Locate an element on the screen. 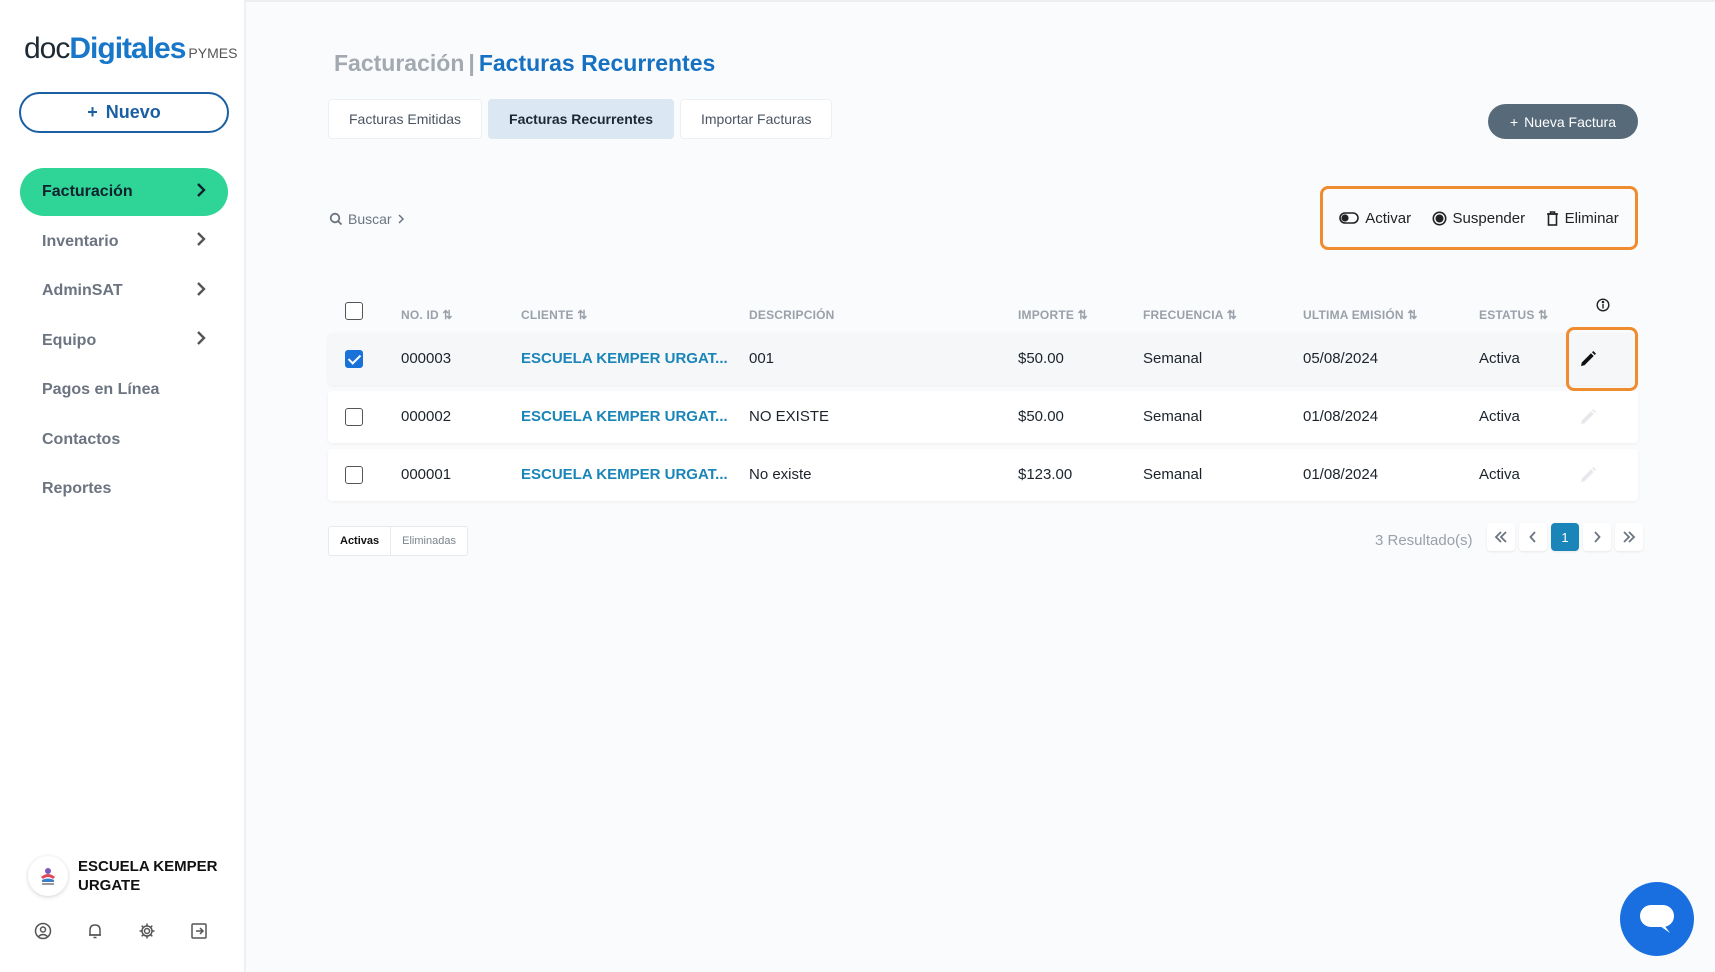 The image size is (1715, 972). stop-circle-icon is located at coordinates (1439, 218).